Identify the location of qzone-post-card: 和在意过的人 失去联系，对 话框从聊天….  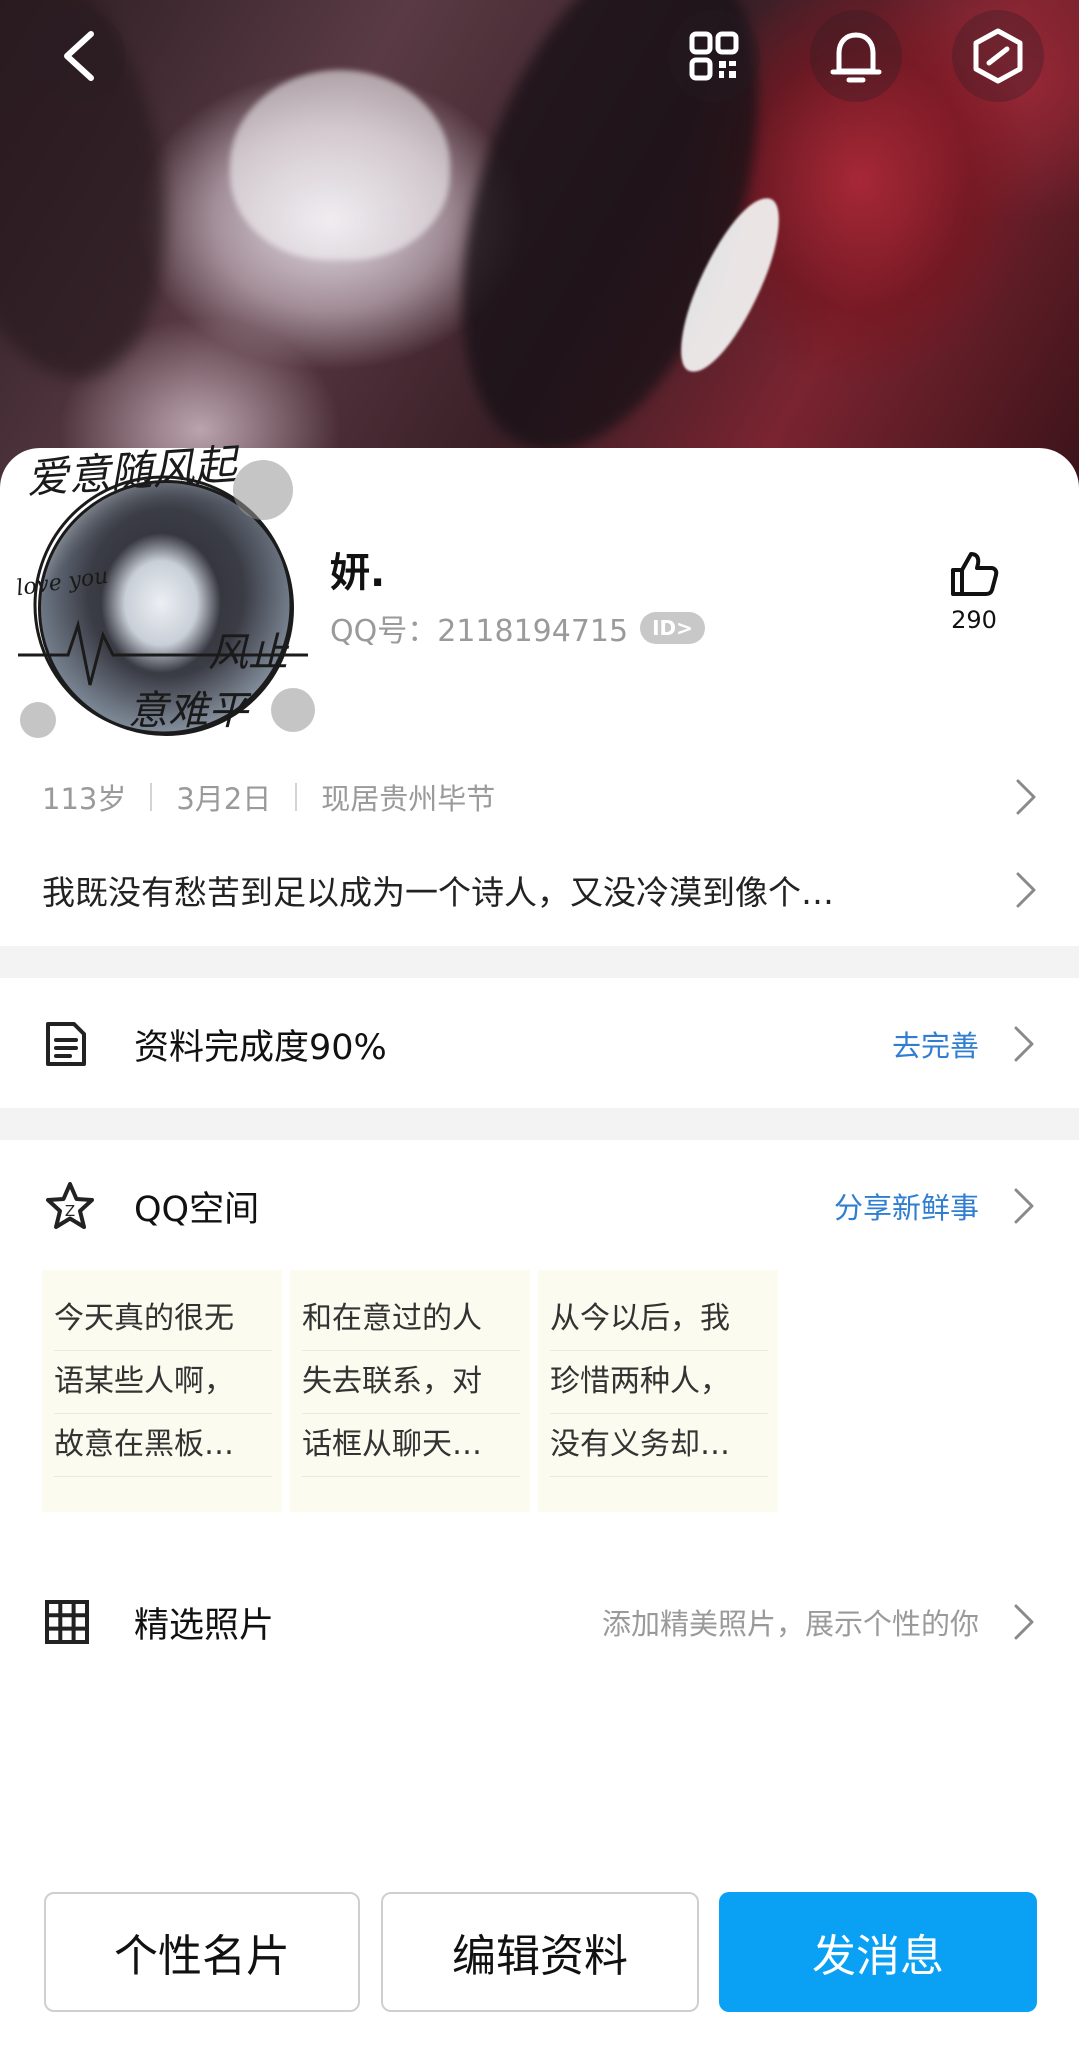
(410, 1391).